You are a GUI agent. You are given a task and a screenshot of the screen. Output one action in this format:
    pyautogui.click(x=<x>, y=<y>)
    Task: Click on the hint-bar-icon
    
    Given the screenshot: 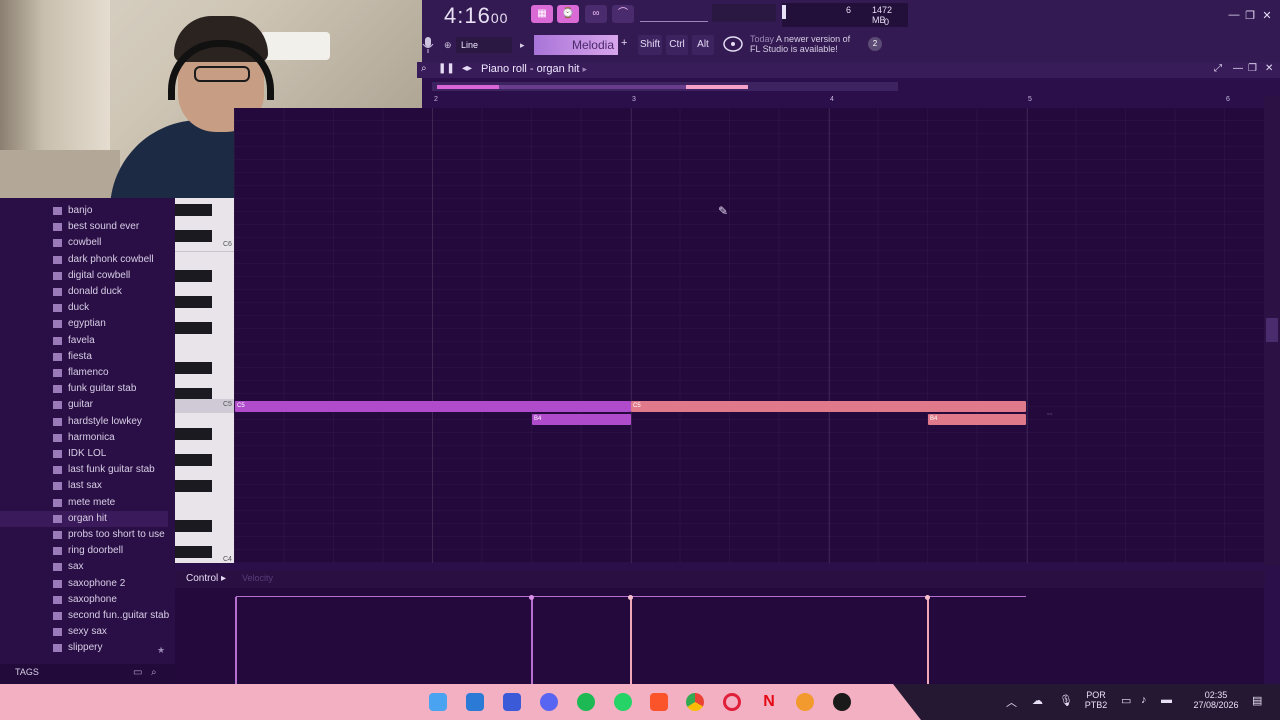 What is the action you would take?
    pyautogui.click(x=733, y=45)
    